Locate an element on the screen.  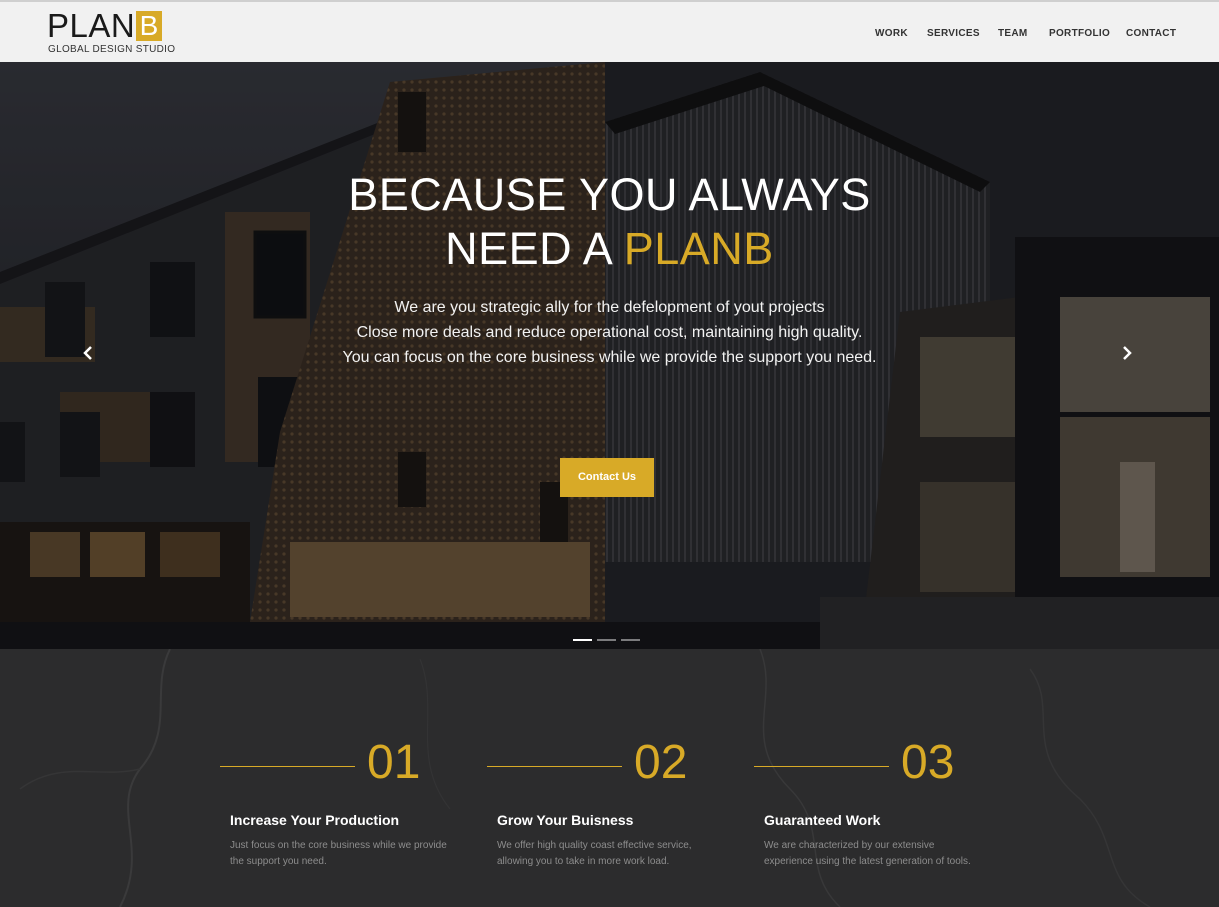
chevron-left-icon is located at coordinates (88, 353).